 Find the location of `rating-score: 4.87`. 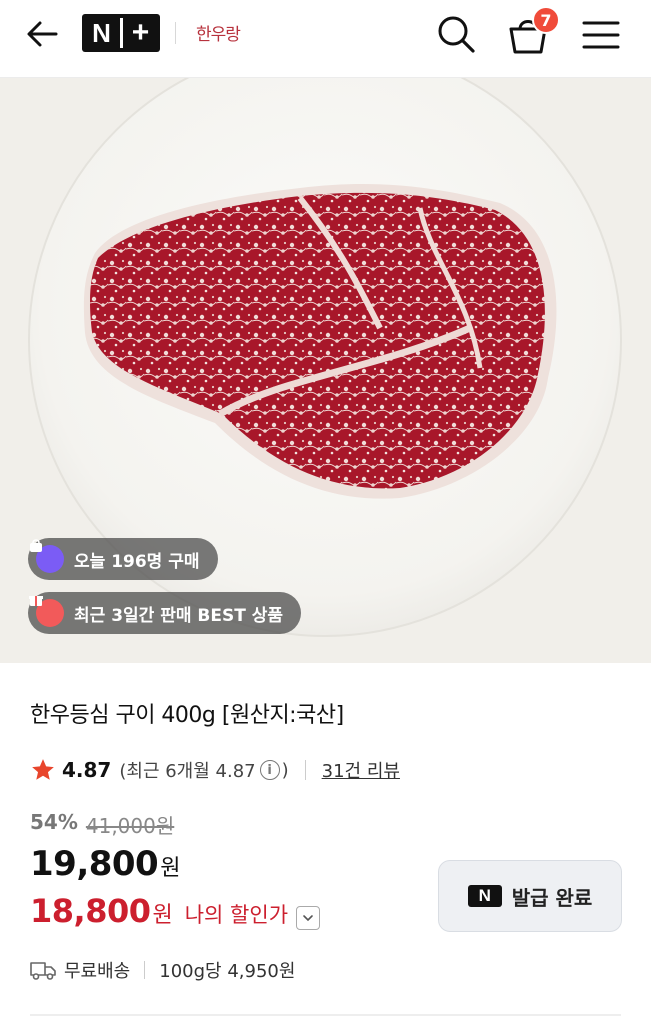

rating-score: 4.87 is located at coordinates (87, 770).